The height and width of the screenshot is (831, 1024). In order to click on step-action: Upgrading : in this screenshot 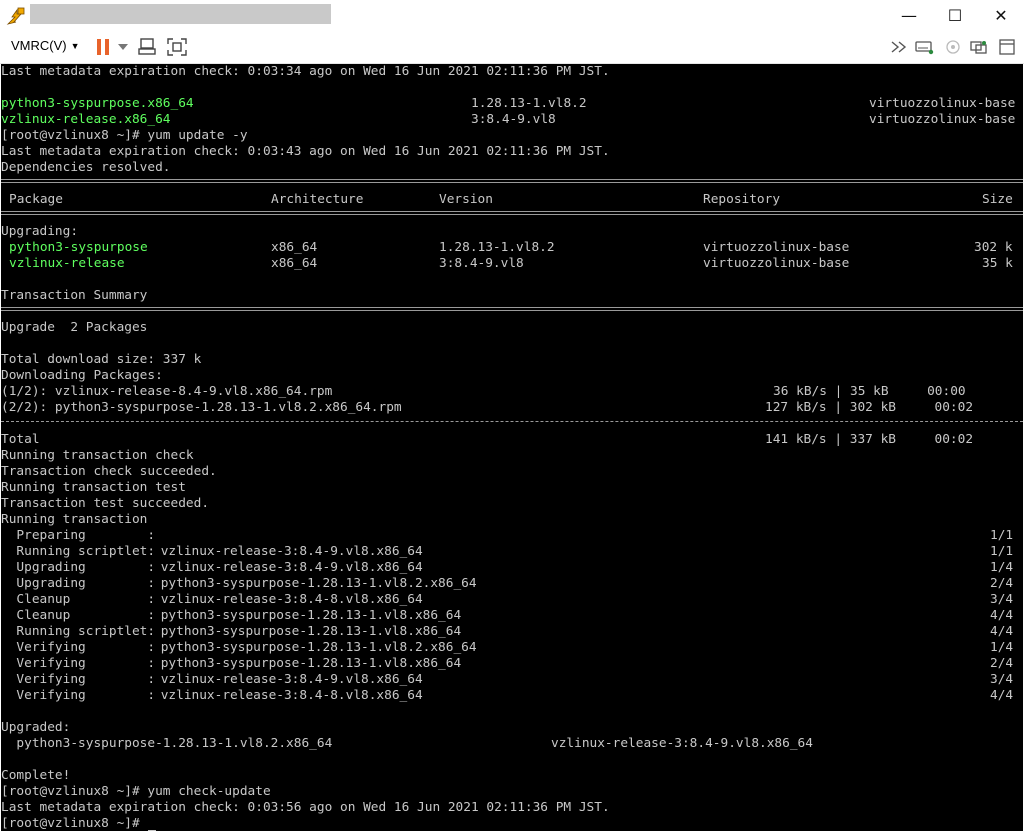, I will do `click(78, 567)`.